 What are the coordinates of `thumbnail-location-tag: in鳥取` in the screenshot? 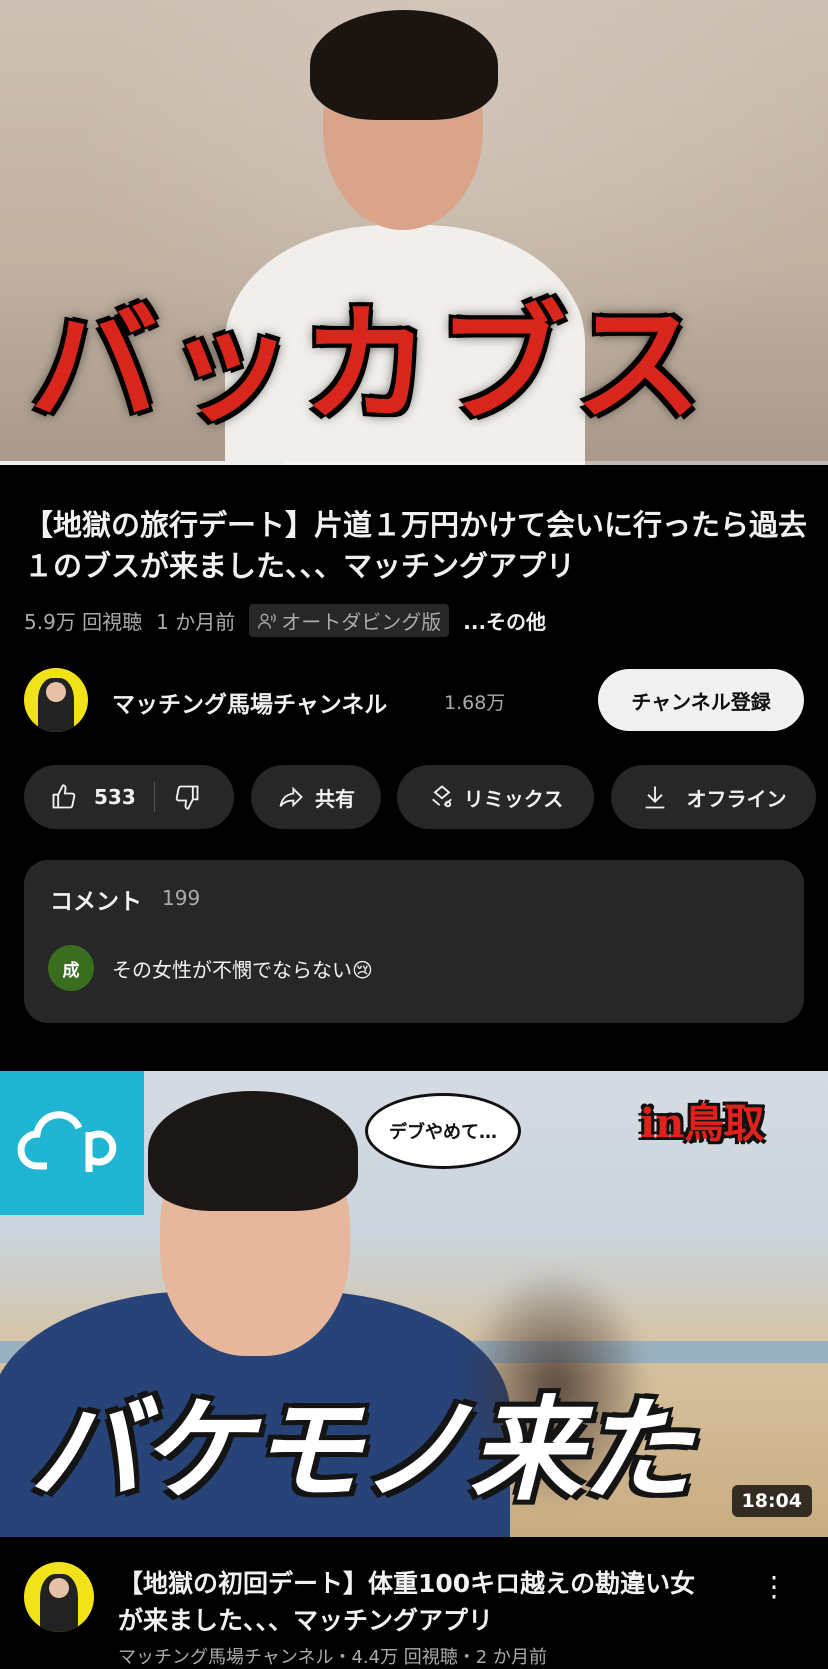 It's located at (702, 1123).